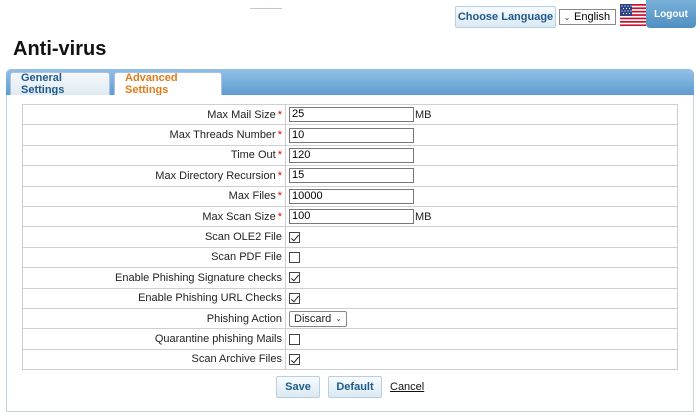 This screenshot has height=420, width=700. Describe the element at coordinates (243, 237) in the screenshot. I see `field-label: Scan OLE2 File` at that location.